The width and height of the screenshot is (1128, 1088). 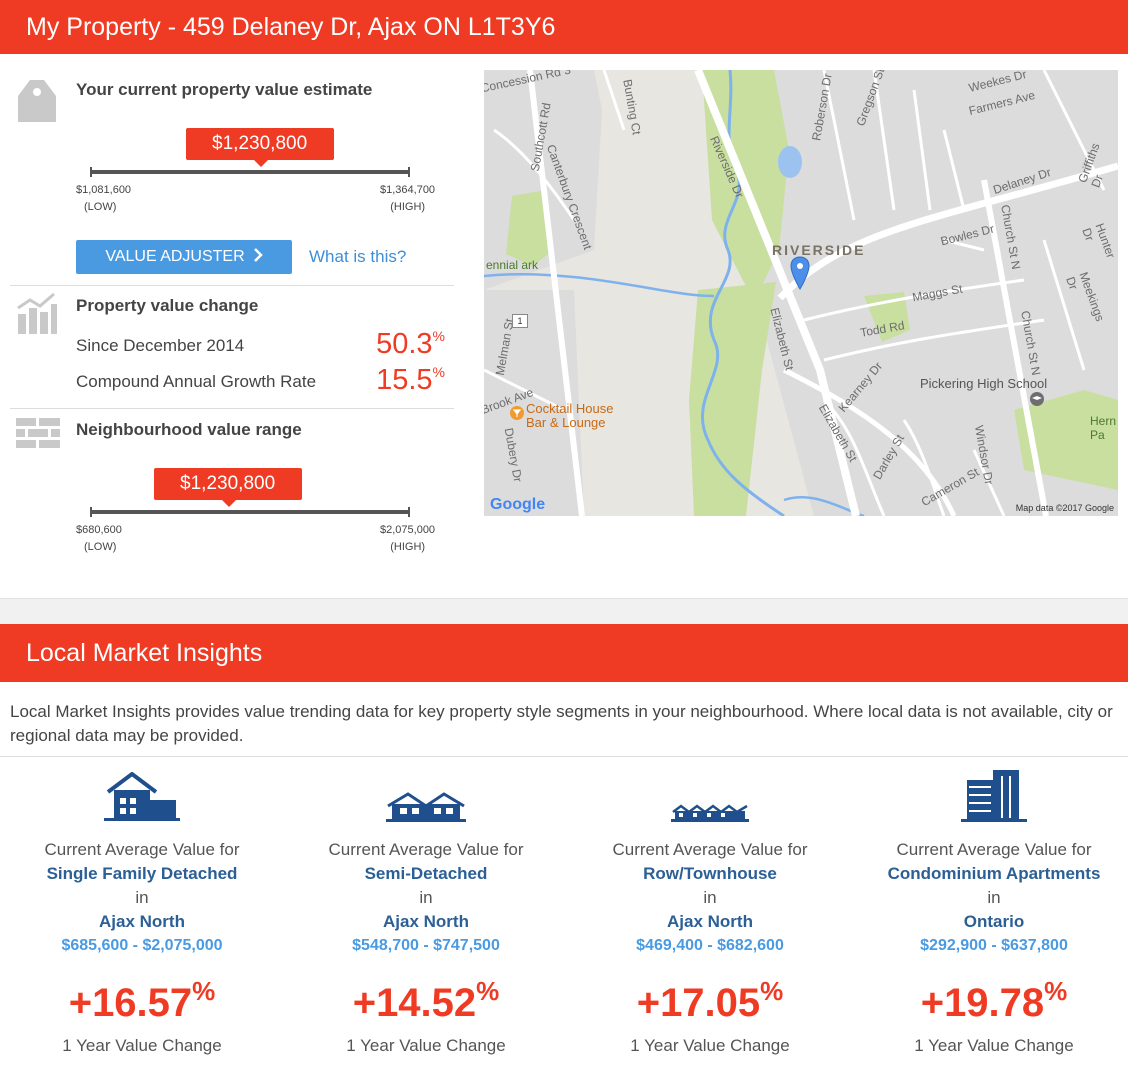 I want to click on neighbourhood-high: $2,075,000 (HIGH), so click(x=408, y=538).